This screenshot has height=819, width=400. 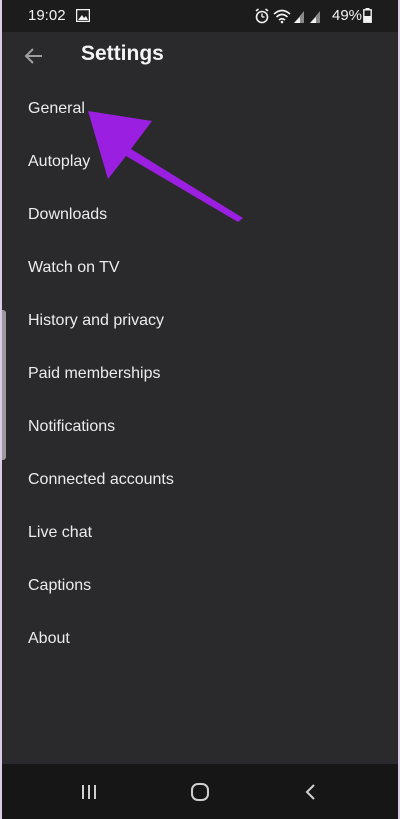 I want to click on app-bar: Settings, so click(x=200, y=57).